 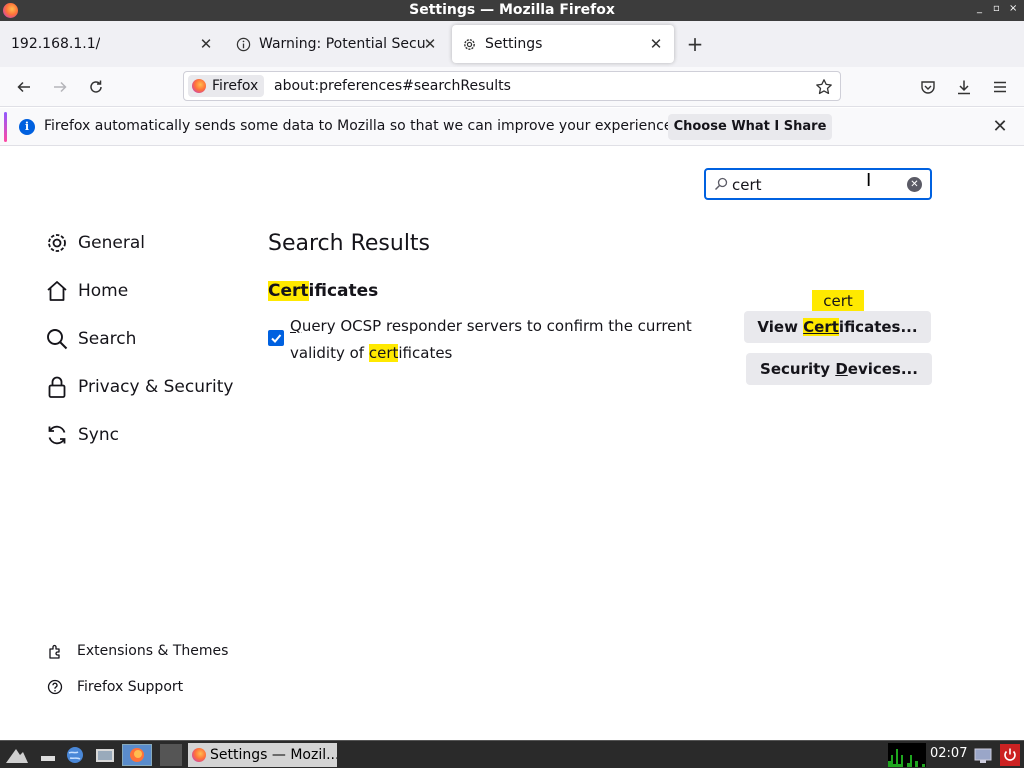 What do you see at coordinates (750, 127) in the screenshot?
I see `choose-what-i-share-button: Choose What I Share` at bounding box center [750, 127].